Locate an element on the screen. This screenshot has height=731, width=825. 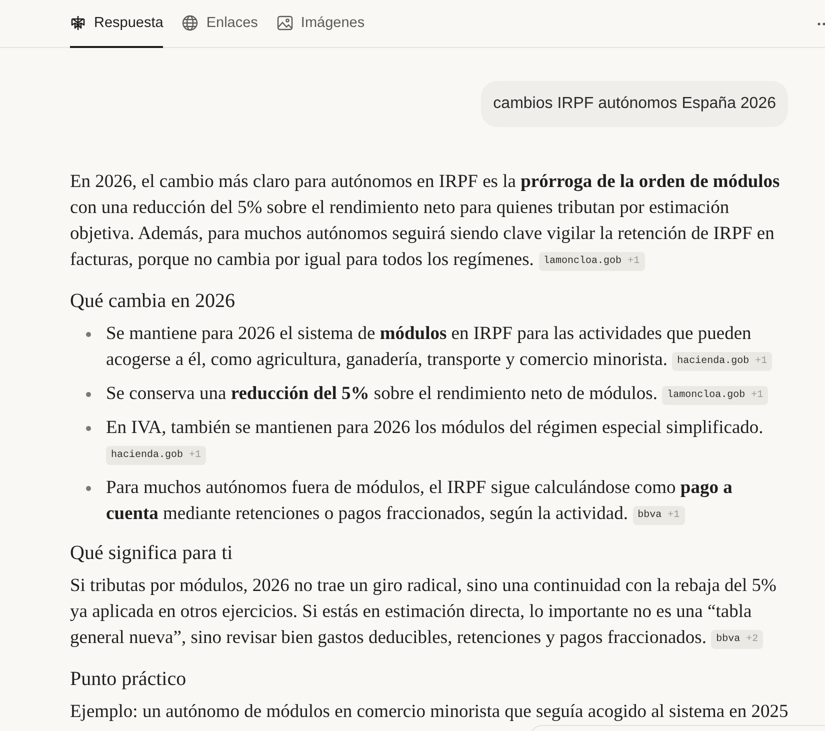
image-icon is located at coordinates (284, 23).